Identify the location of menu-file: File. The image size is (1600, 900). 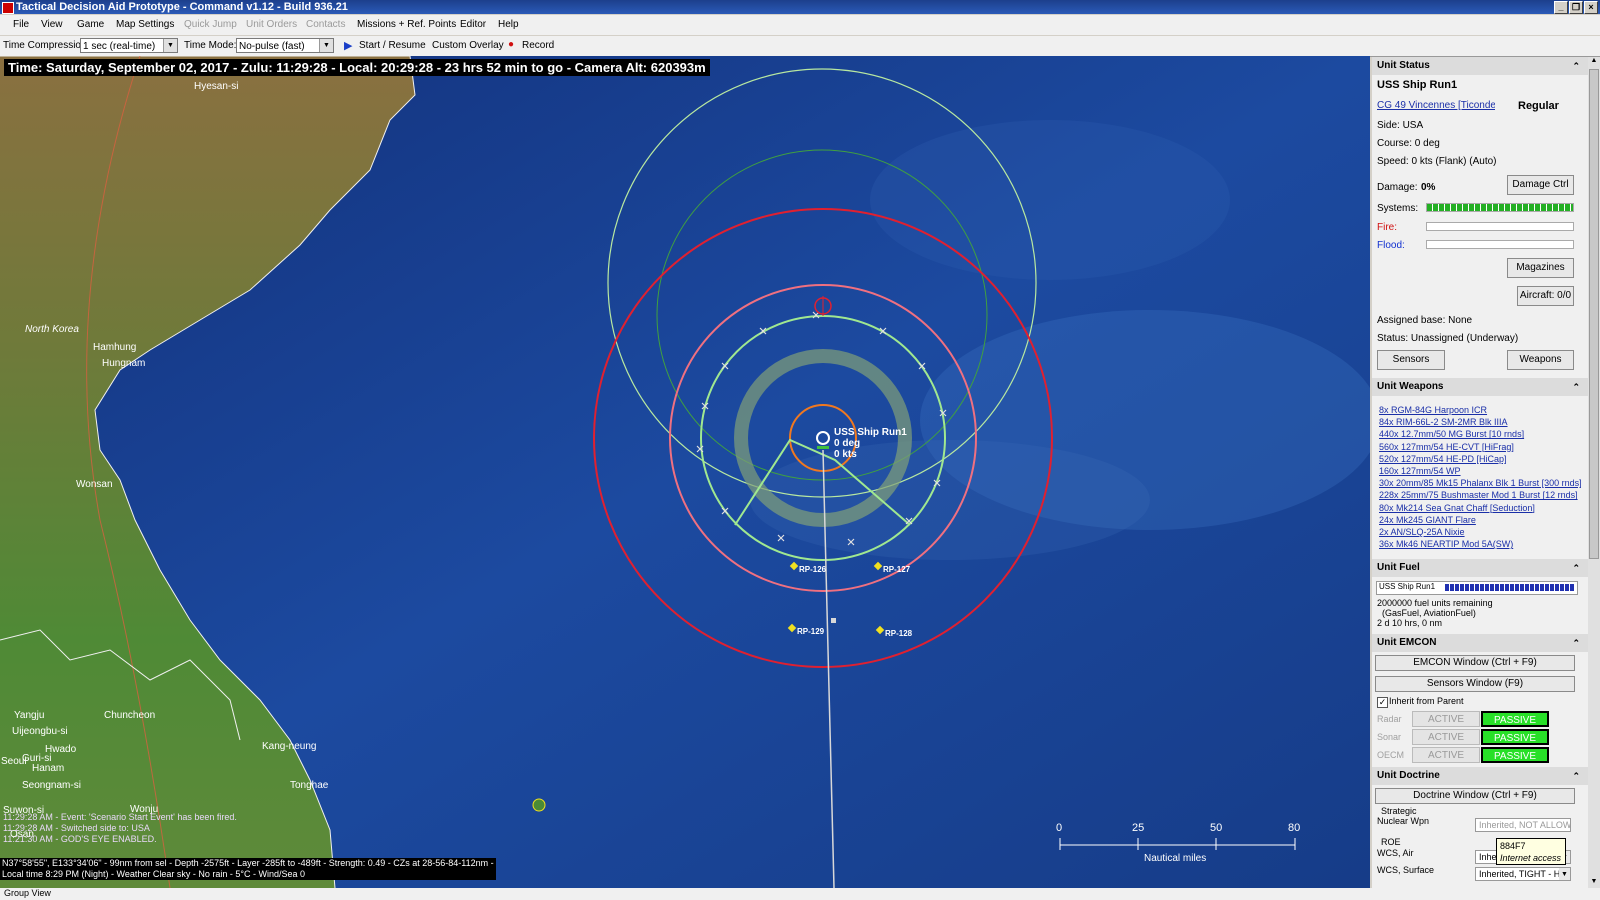
(21, 24).